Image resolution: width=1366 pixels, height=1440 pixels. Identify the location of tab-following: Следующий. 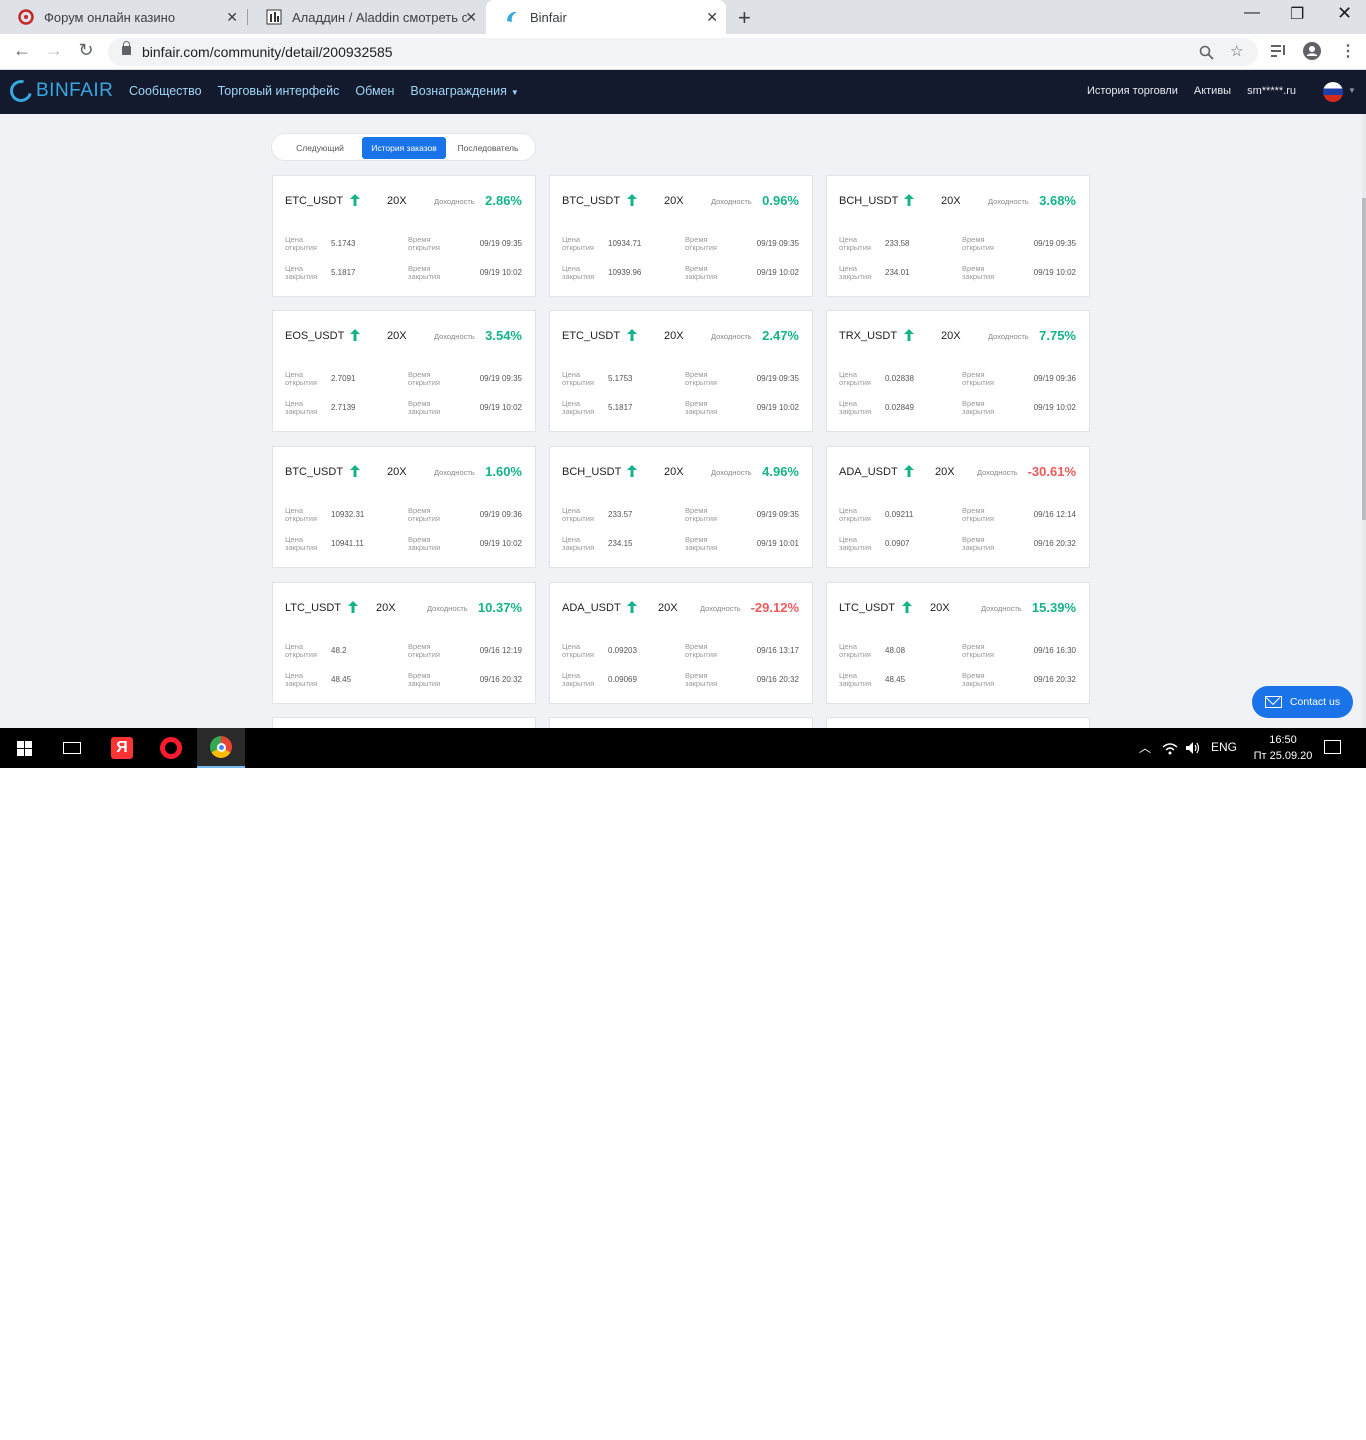
(320, 148).